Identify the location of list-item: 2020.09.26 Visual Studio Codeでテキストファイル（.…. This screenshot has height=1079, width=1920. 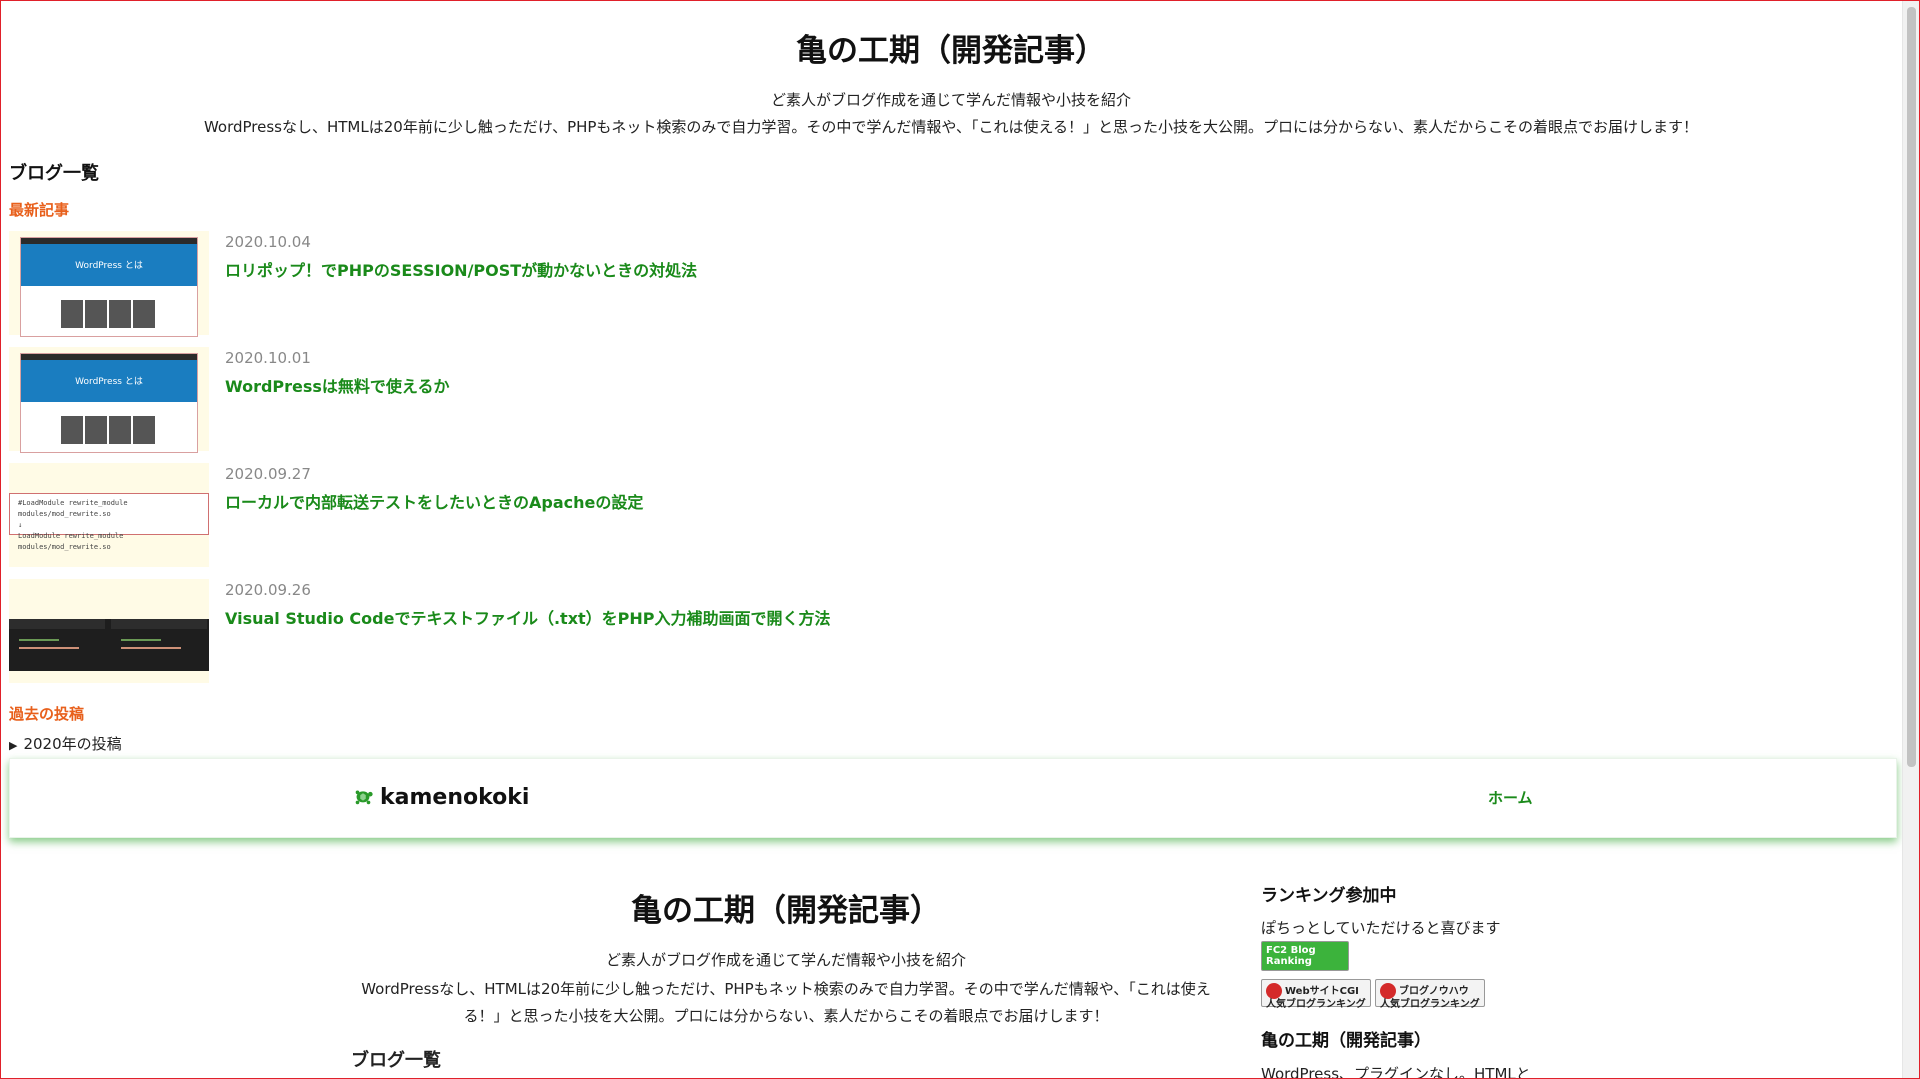
(509, 631).